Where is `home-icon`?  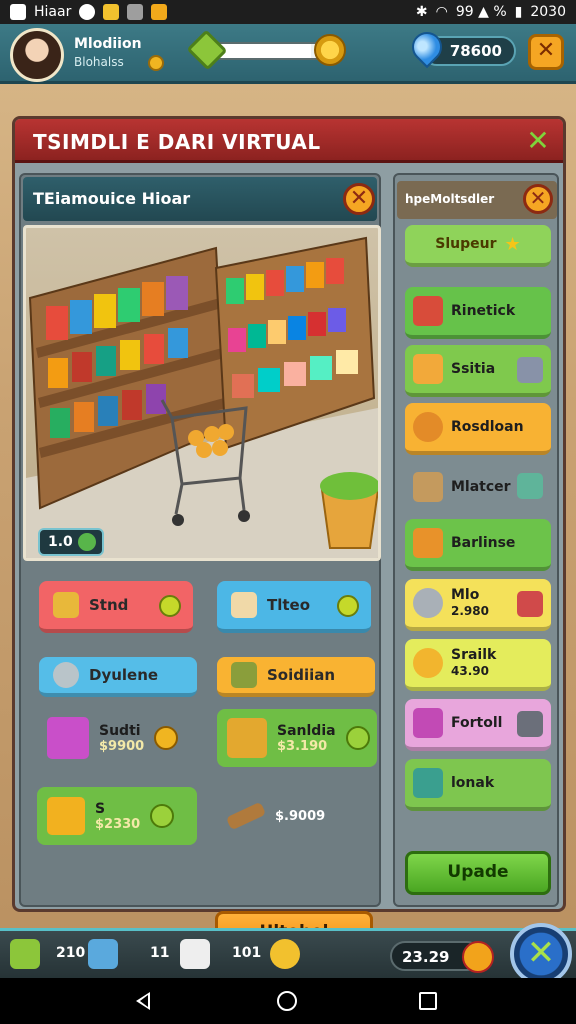 home-icon is located at coordinates (287, 1001).